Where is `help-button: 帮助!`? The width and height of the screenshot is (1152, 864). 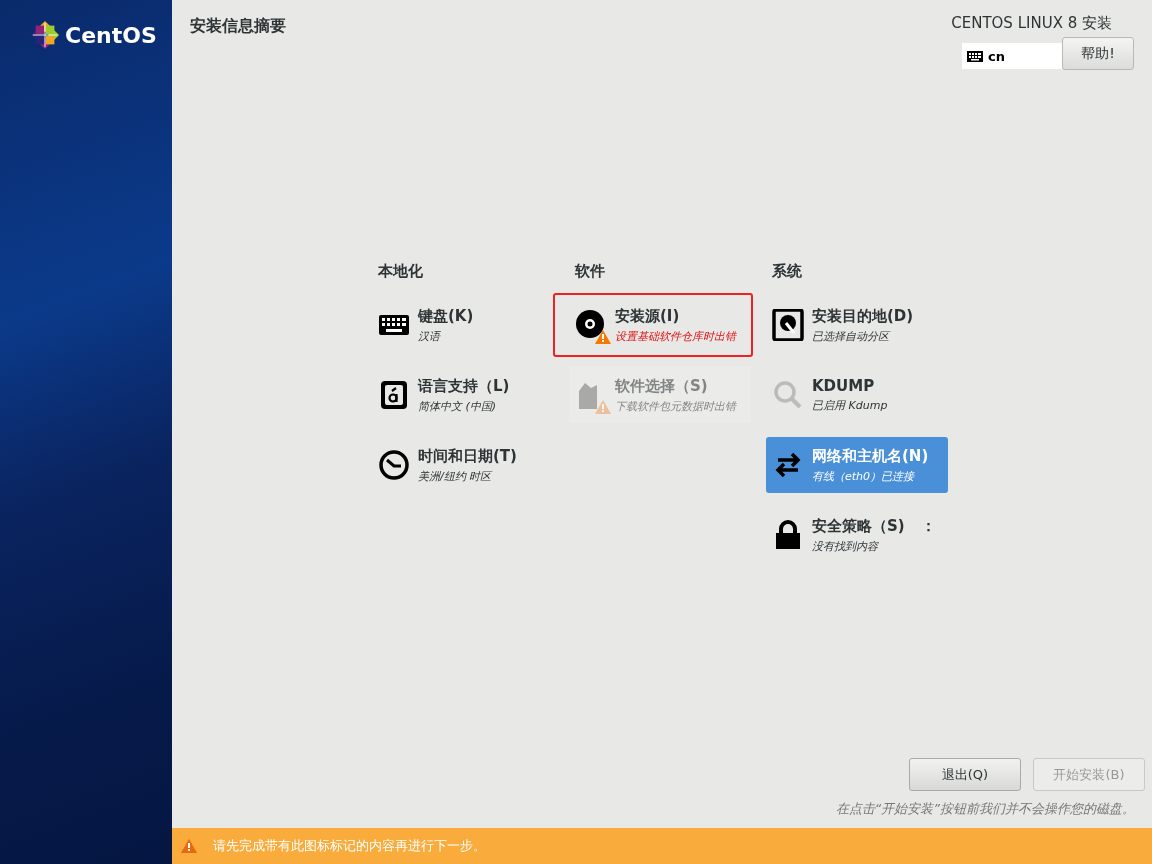
help-button: 帮助! is located at coordinates (1098, 53).